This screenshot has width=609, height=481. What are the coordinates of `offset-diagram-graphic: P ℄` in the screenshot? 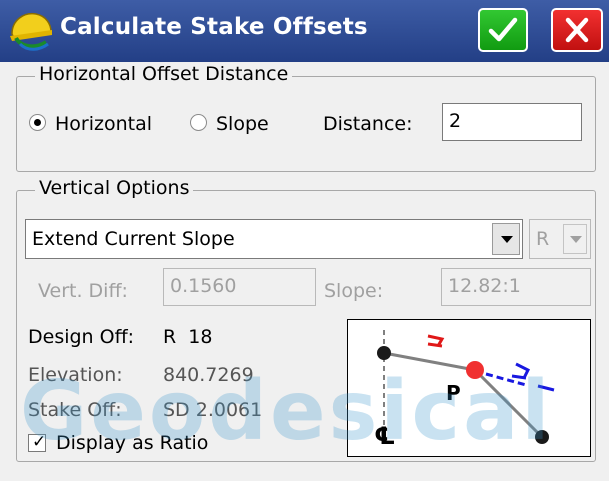 It's located at (464, 390).